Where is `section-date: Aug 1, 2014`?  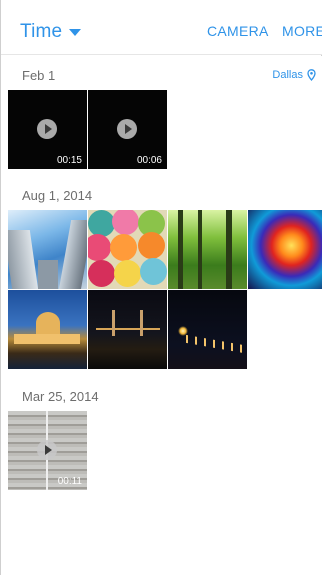
section-date: Aug 1, 2014 is located at coordinates (57, 195).